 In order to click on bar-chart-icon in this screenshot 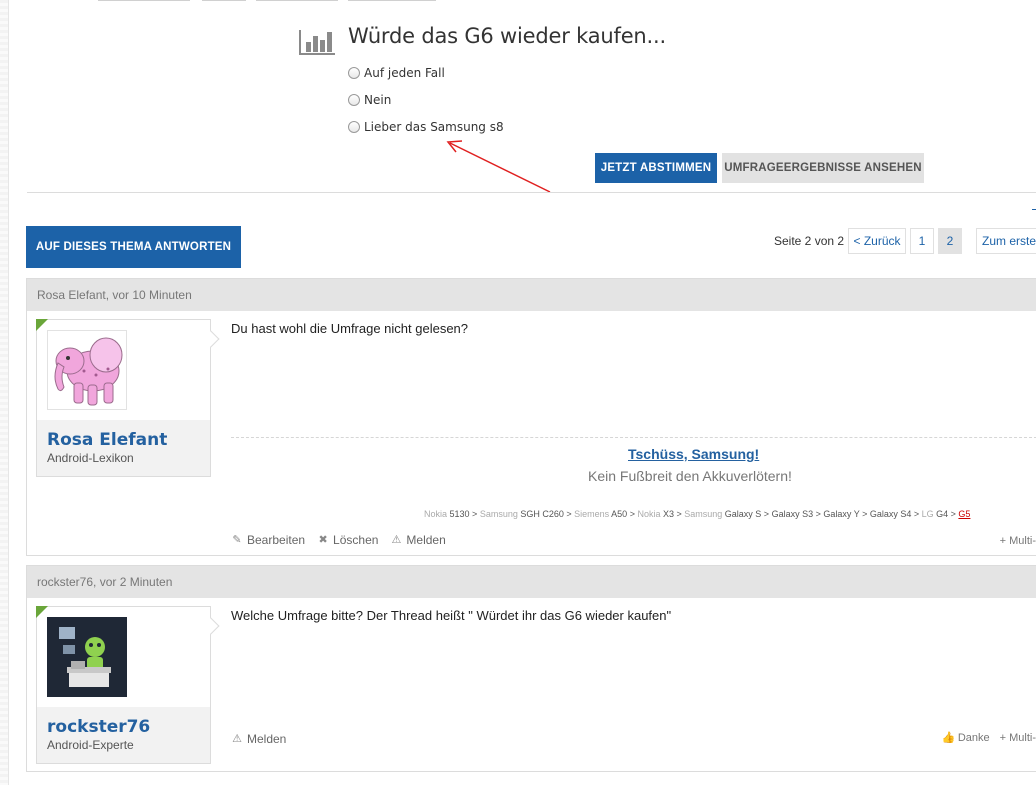, I will do `click(317, 42)`.